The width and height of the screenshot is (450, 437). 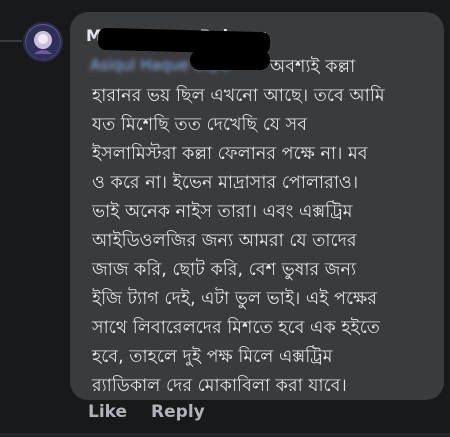 I want to click on avatar, so click(x=43, y=42).